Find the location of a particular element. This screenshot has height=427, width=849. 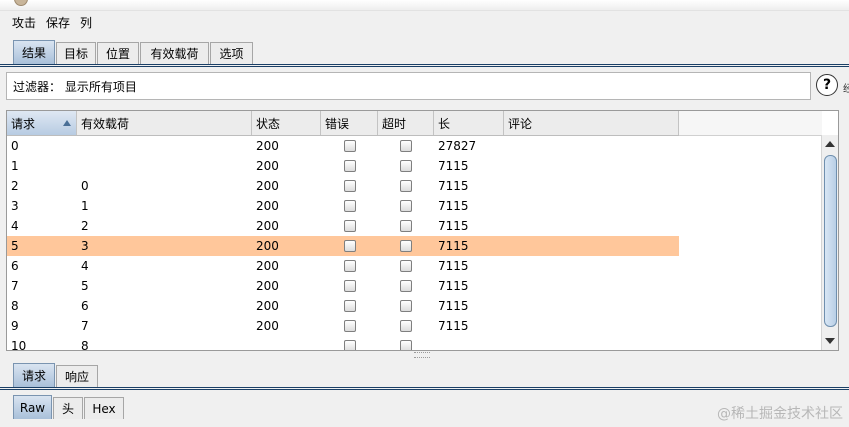

table-row: 5 3 200 7115 is located at coordinates (343, 246).